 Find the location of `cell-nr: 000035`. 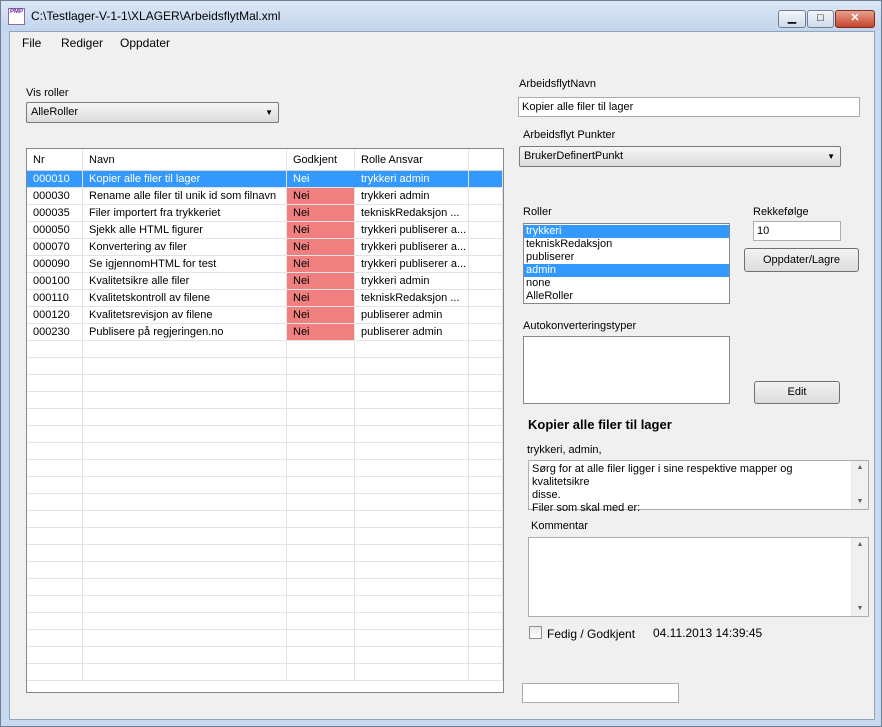

cell-nr: 000035 is located at coordinates (55, 213).